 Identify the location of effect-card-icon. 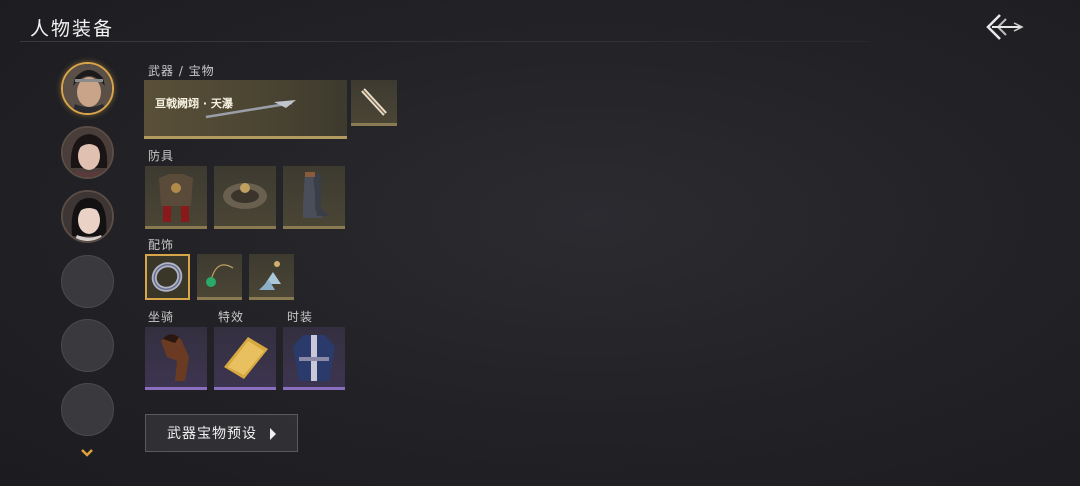
(246, 358).